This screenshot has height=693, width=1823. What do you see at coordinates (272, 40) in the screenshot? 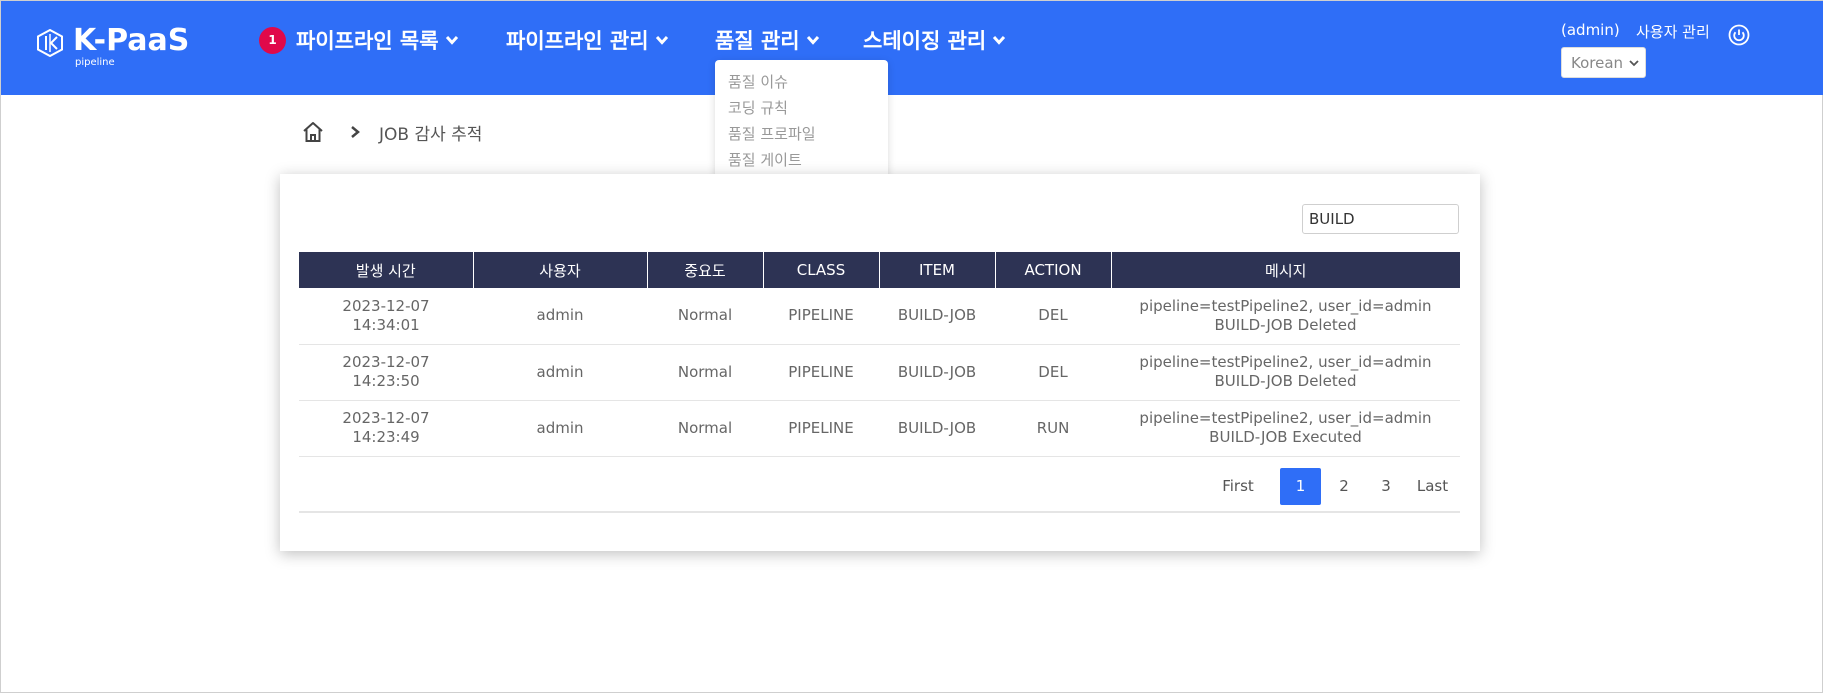
I see `notification-badge: 1` at bounding box center [272, 40].